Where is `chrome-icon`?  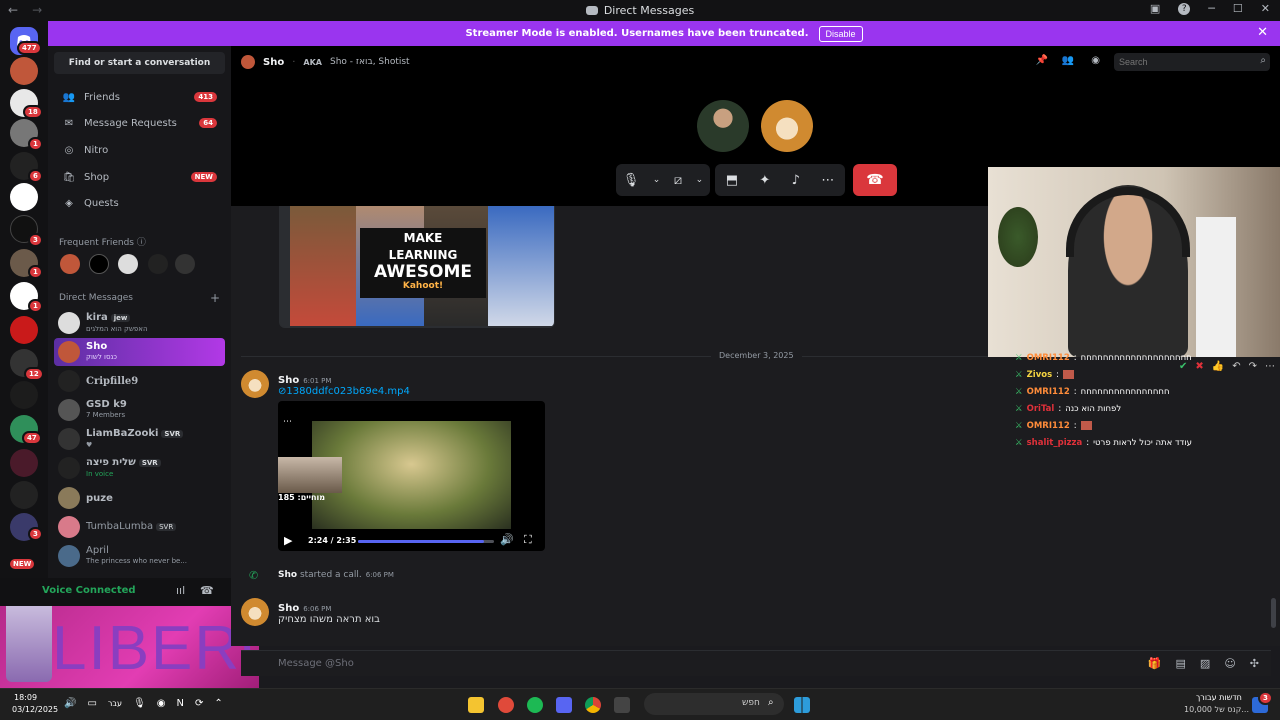 chrome-icon is located at coordinates (593, 705).